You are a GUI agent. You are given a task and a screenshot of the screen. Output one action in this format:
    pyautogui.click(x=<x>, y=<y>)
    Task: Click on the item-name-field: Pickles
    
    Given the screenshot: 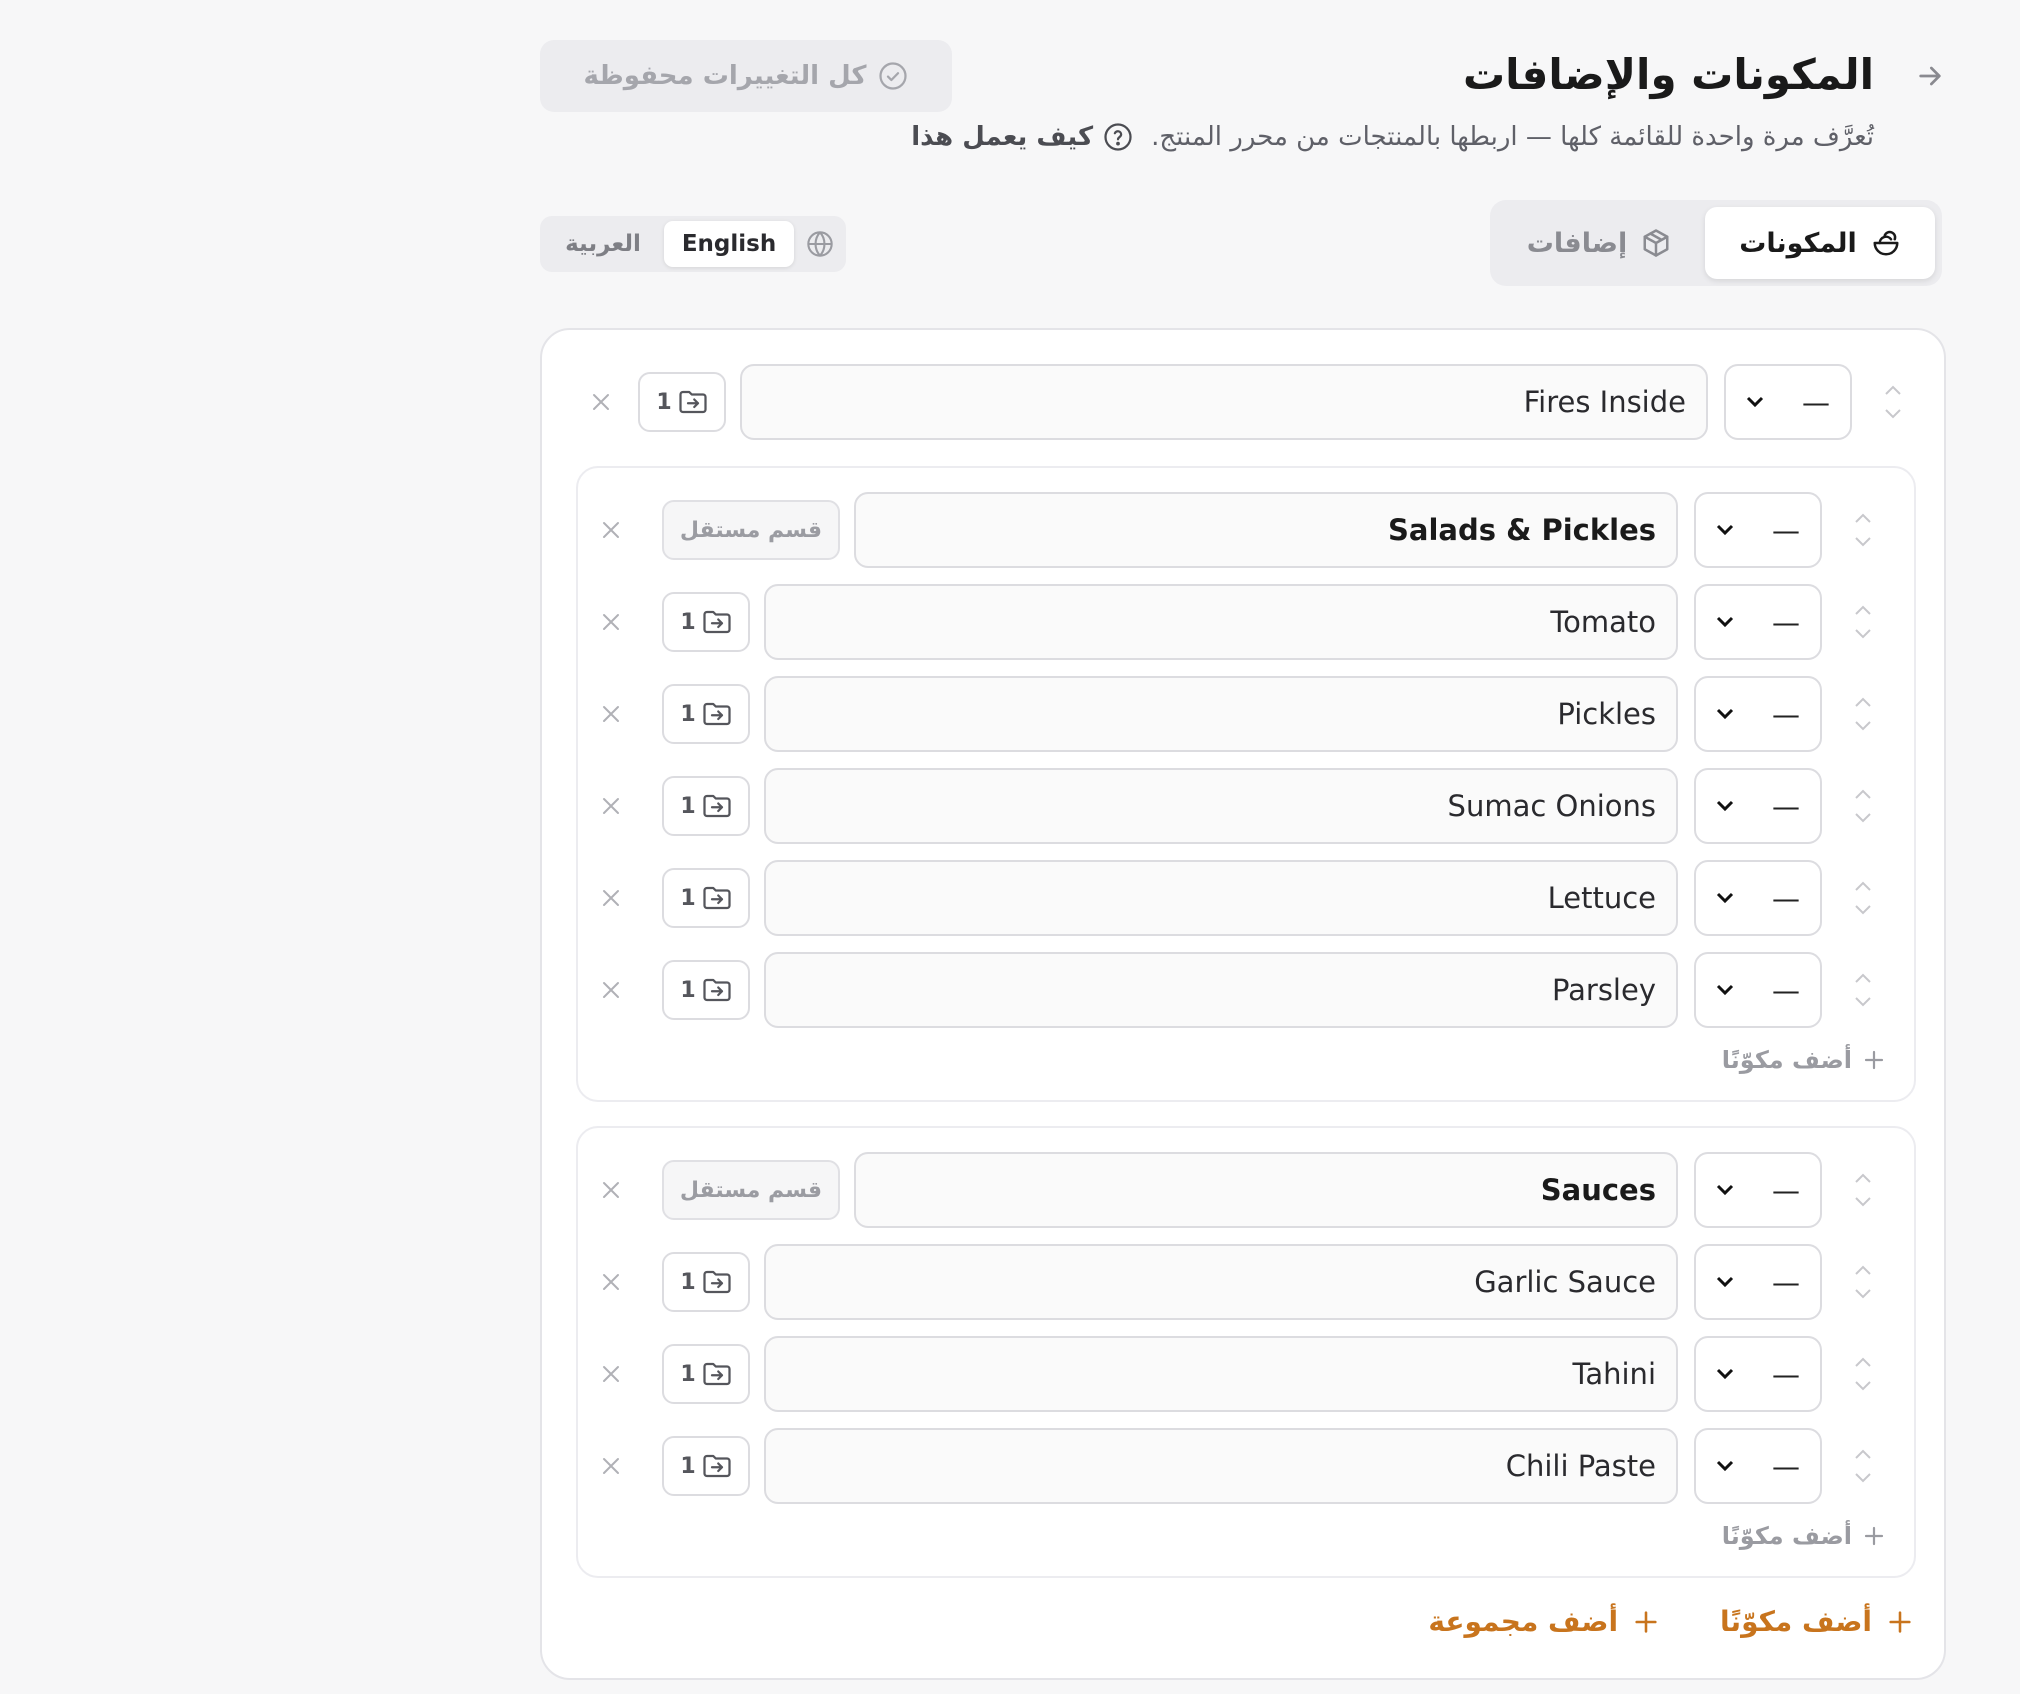 What is the action you would take?
    pyautogui.click(x=1221, y=714)
    